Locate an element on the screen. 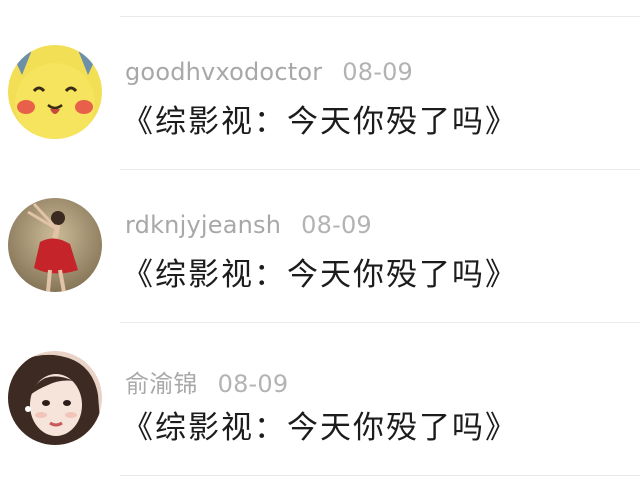  comment-meta: rdknjyjeansh 08-09 is located at coordinates (248, 225).